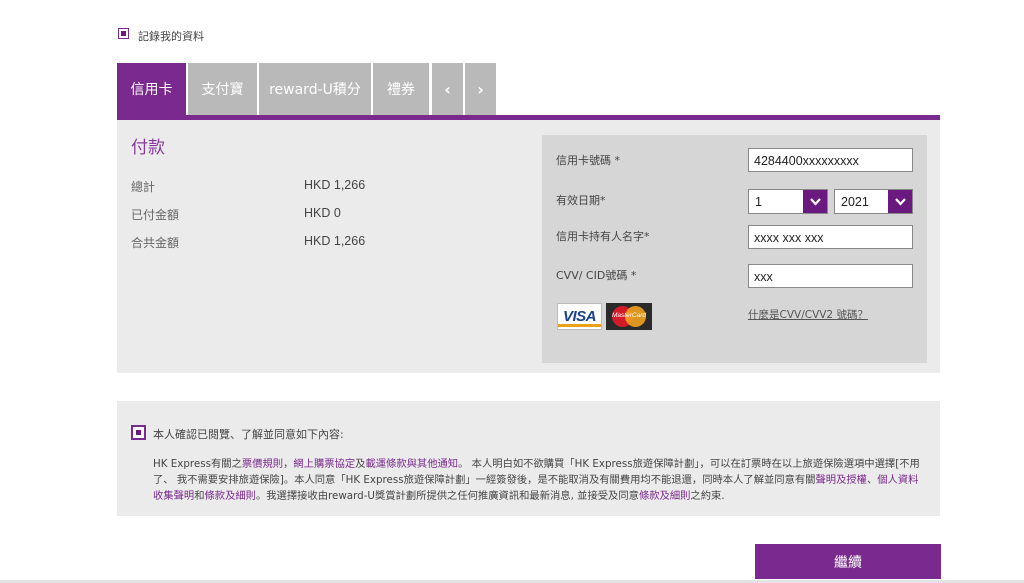 The image size is (1024, 583). I want to click on terms-text: 及, so click(360, 464).